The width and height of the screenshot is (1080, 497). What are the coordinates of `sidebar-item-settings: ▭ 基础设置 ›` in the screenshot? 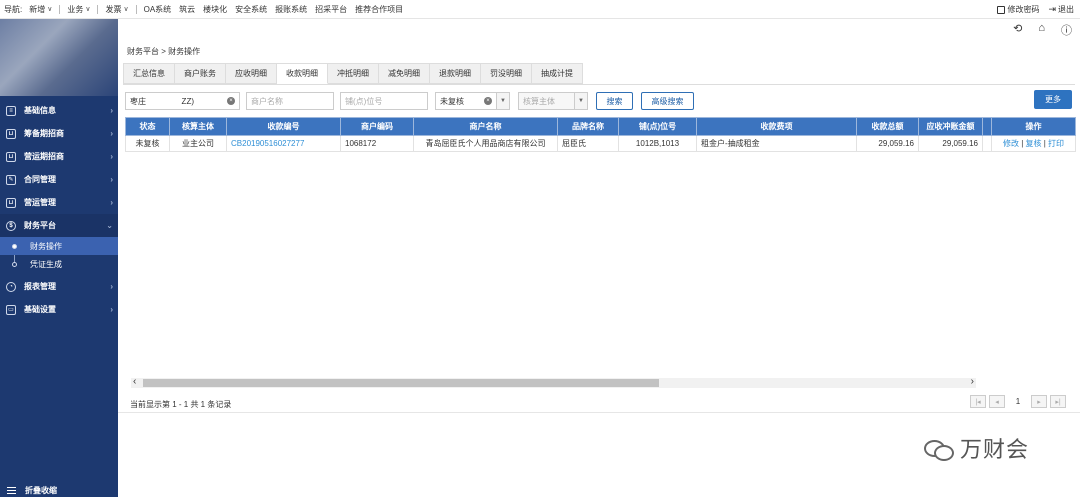 It's located at (59, 309).